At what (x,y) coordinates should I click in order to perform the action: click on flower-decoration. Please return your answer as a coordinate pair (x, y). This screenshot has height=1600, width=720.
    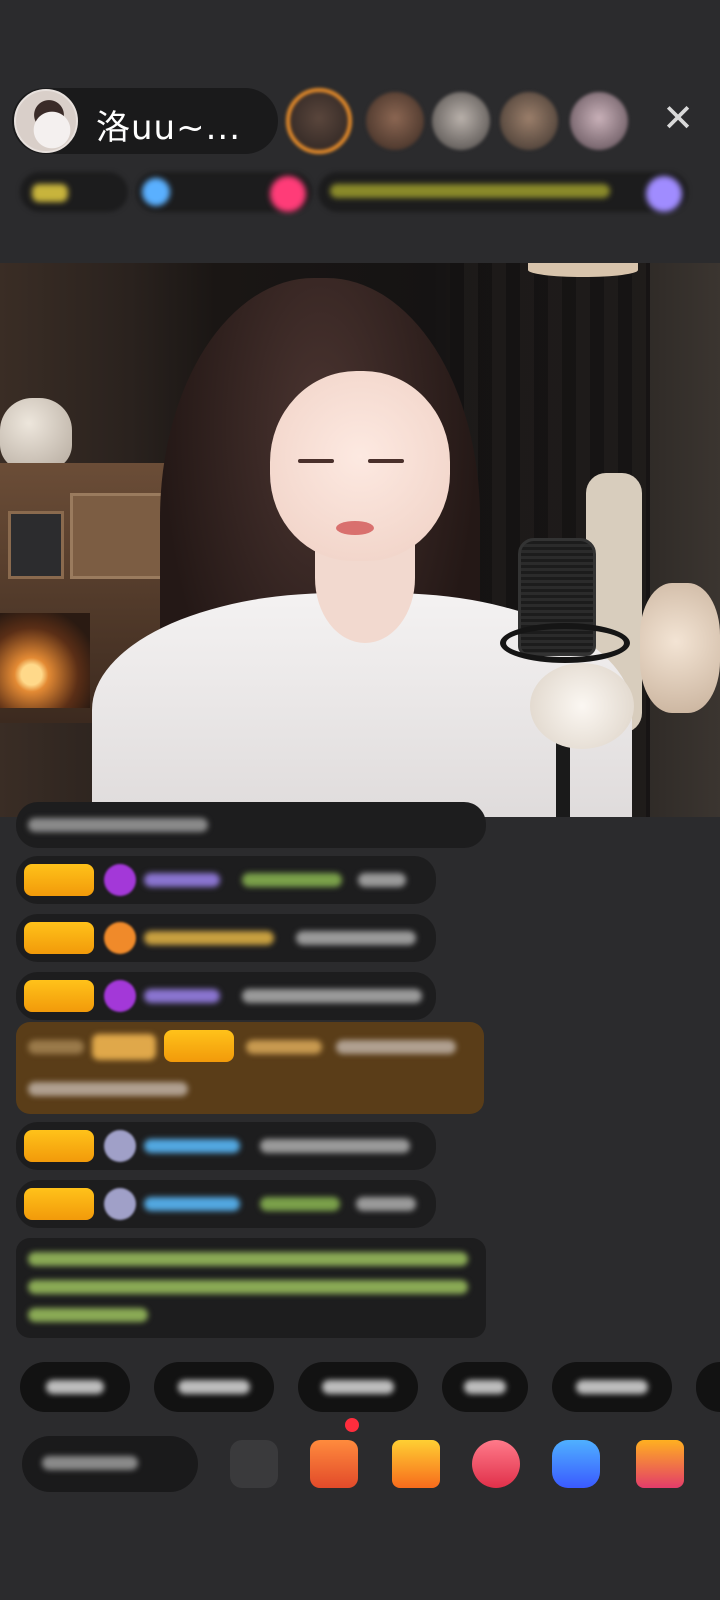
    Looking at the image, I should click on (680, 648).